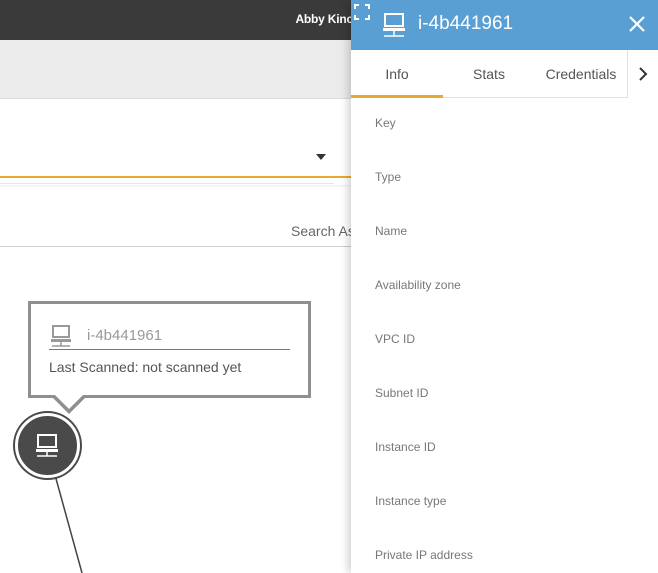  What do you see at coordinates (388, 177) in the screenshot?
I see `field-label-type: Type` at bounding box center [388, 177].